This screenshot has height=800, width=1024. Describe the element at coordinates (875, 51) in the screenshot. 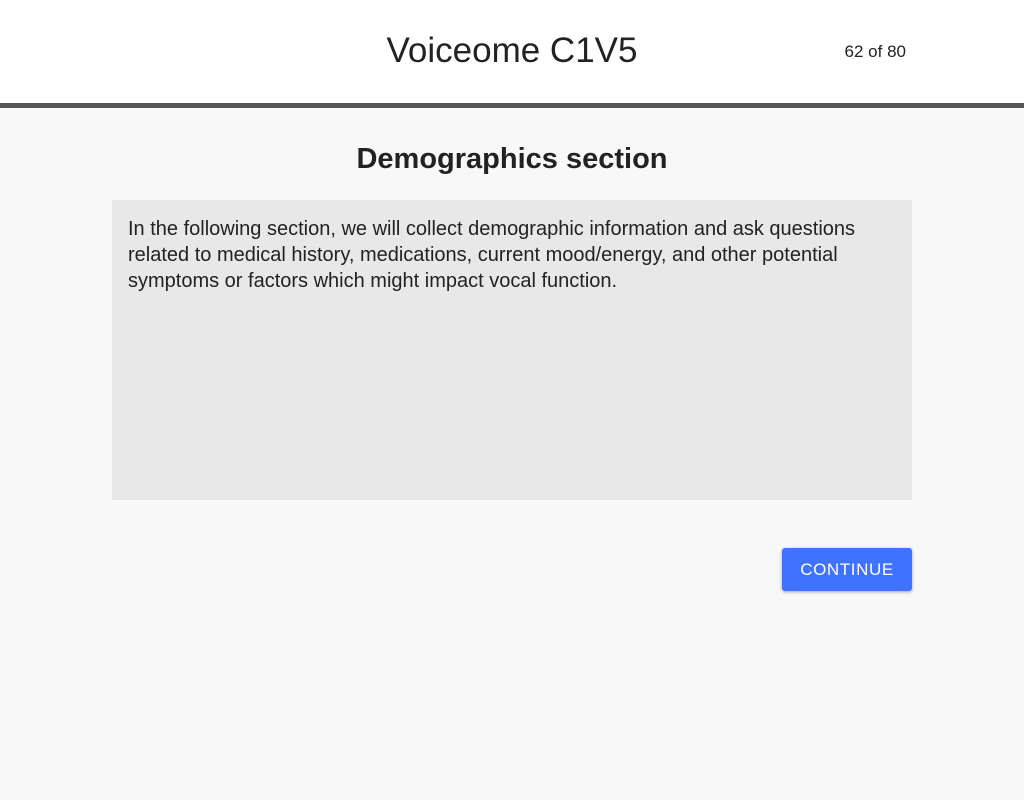

I see `progress-indicator: 62 of 80` at that location.